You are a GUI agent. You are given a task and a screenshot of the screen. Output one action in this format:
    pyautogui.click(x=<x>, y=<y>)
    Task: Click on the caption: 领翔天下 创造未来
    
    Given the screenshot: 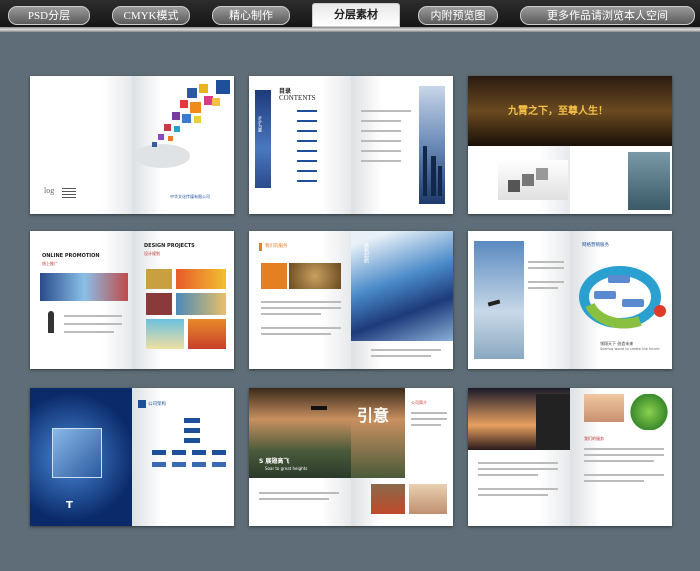 What is the action you would take?
    pyautogui.click(x=617, y=343)
    